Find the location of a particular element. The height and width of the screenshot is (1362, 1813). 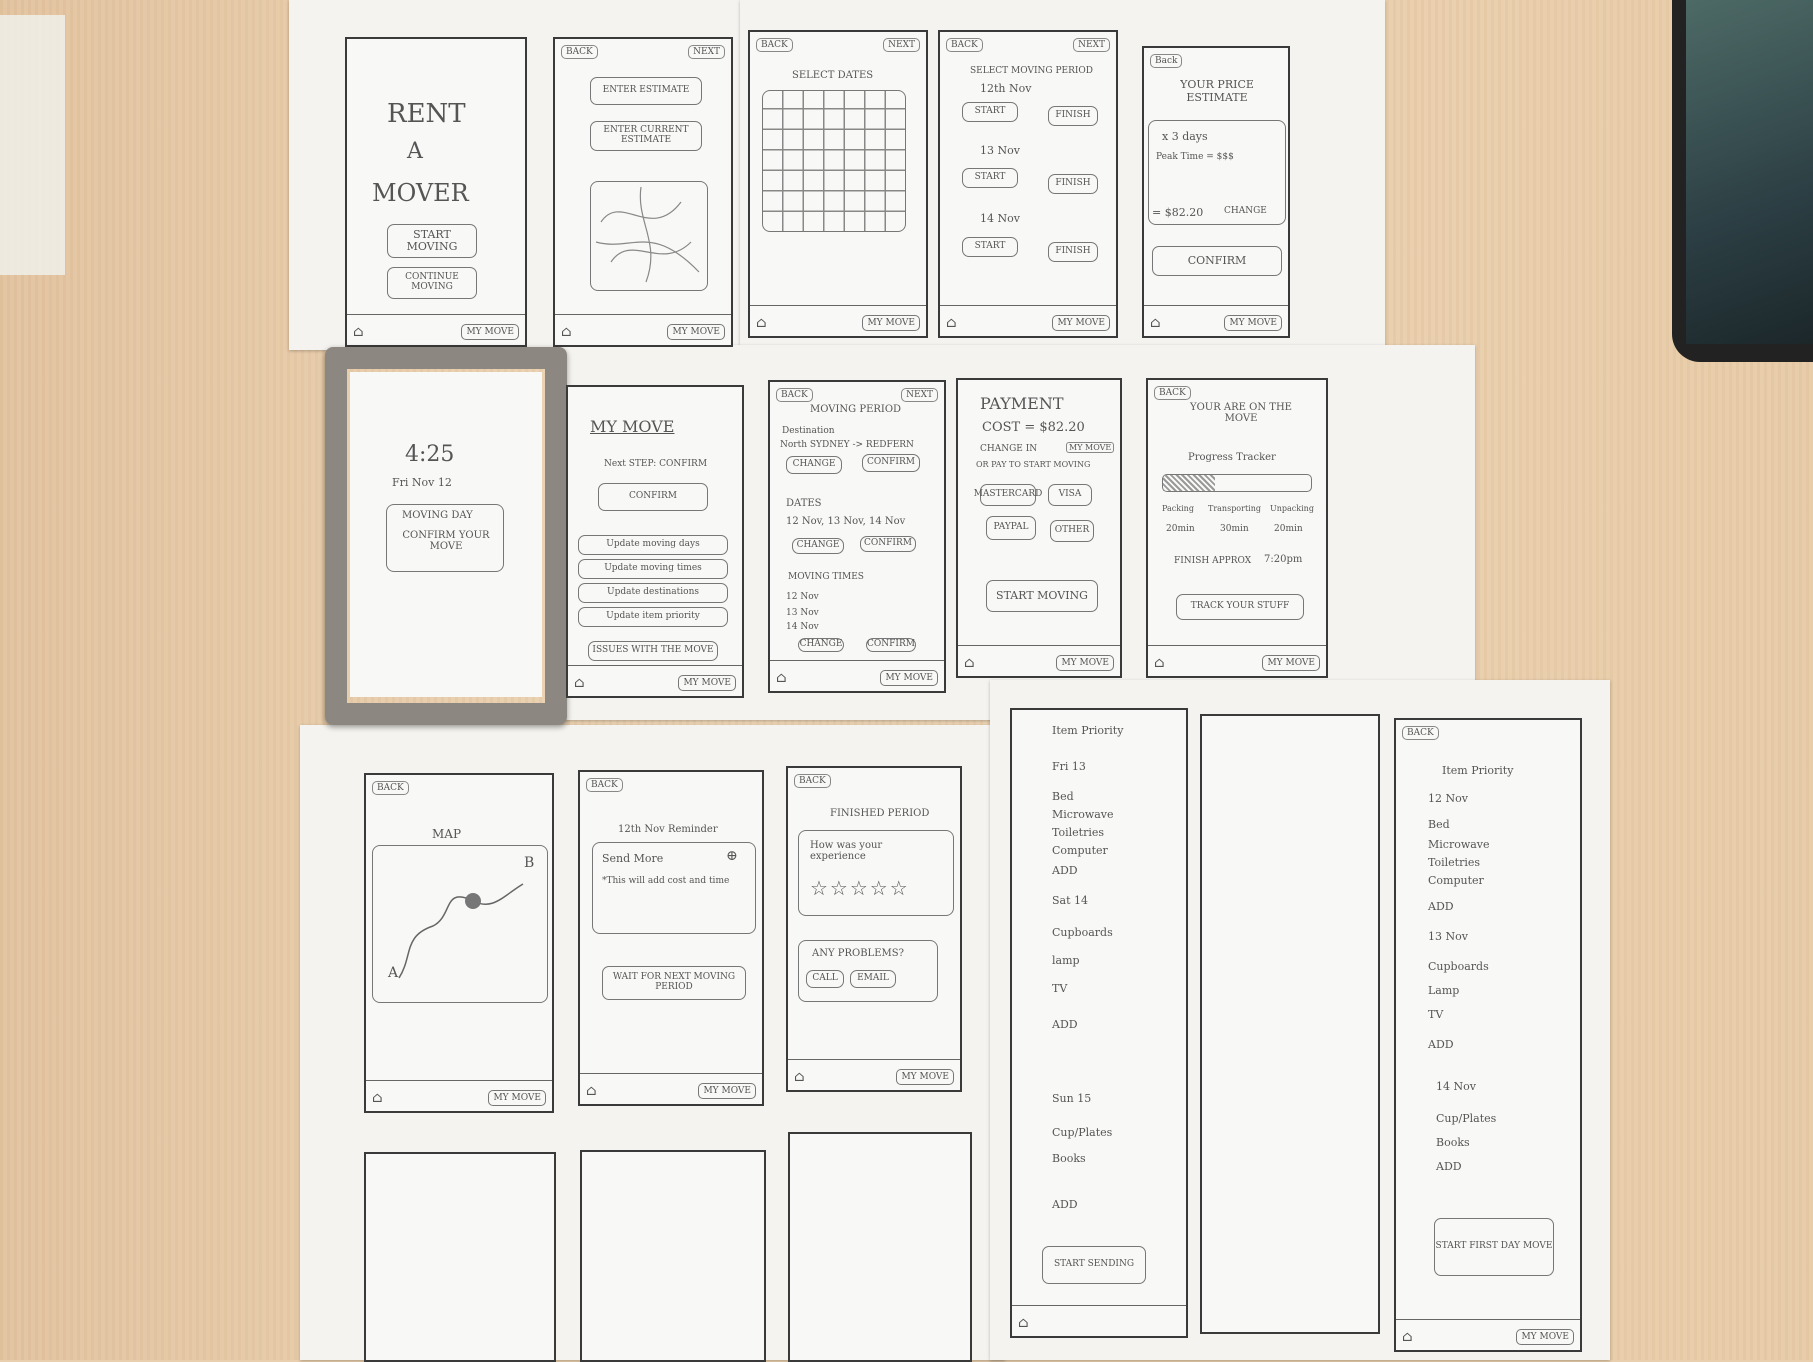

calendar-grid is located at coordinates (834, 161).